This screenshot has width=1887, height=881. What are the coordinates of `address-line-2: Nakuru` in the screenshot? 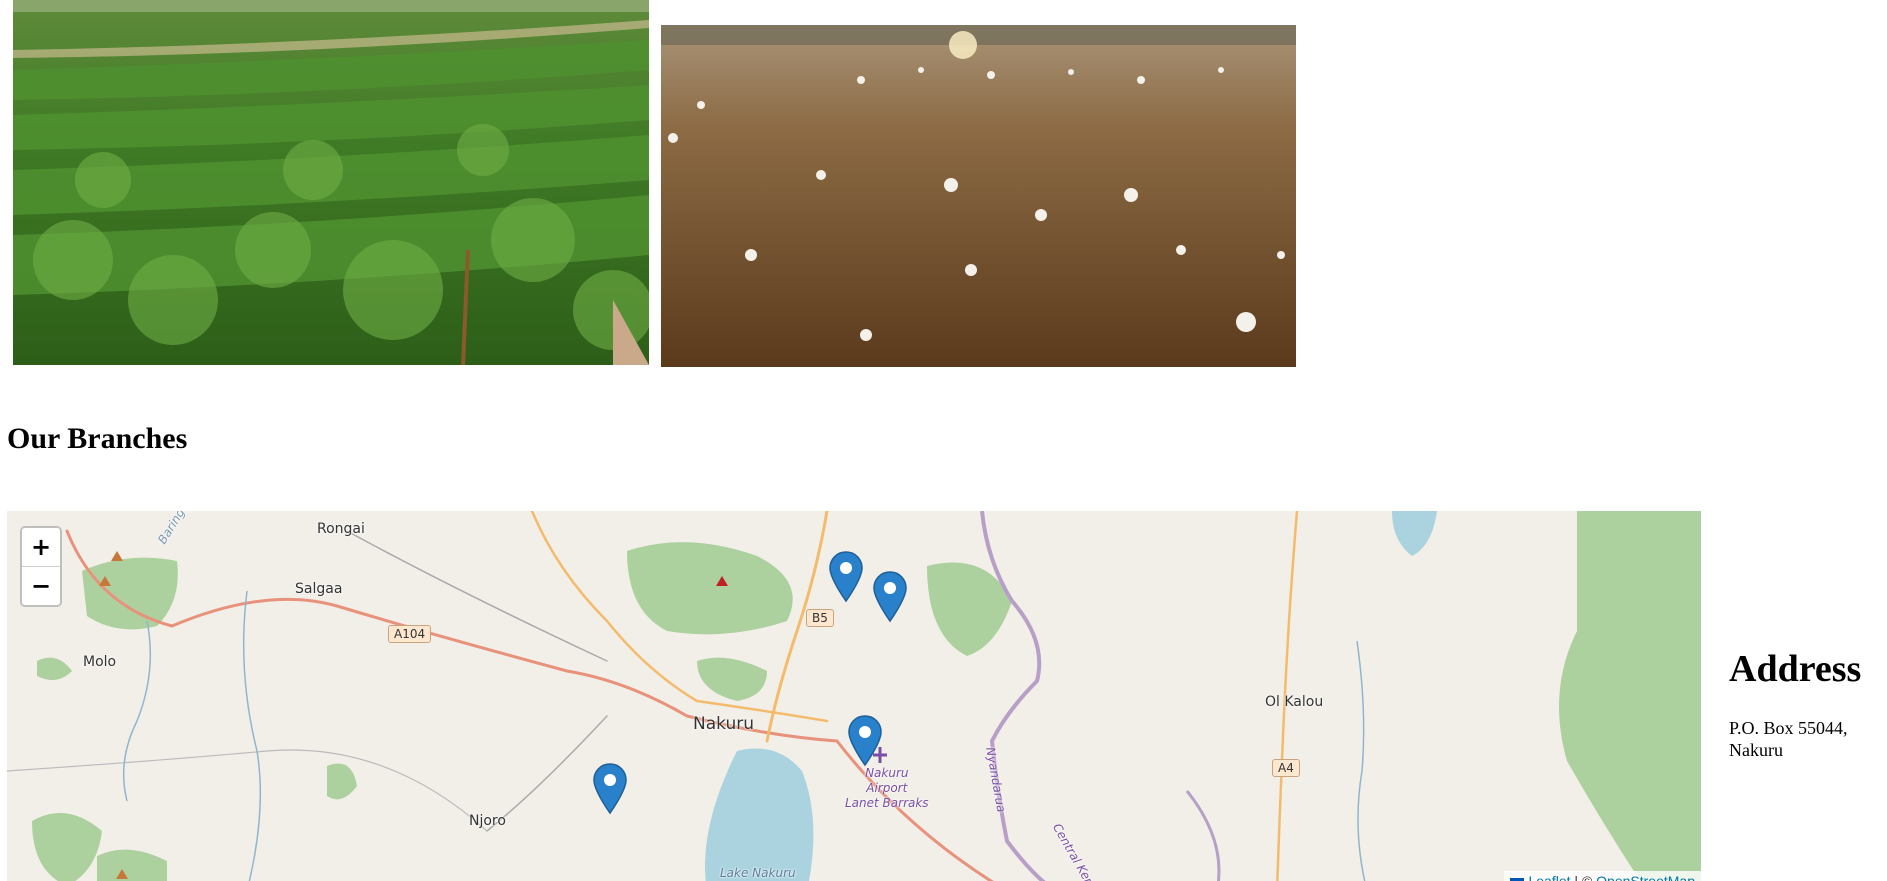 It's located at (1756, 750).